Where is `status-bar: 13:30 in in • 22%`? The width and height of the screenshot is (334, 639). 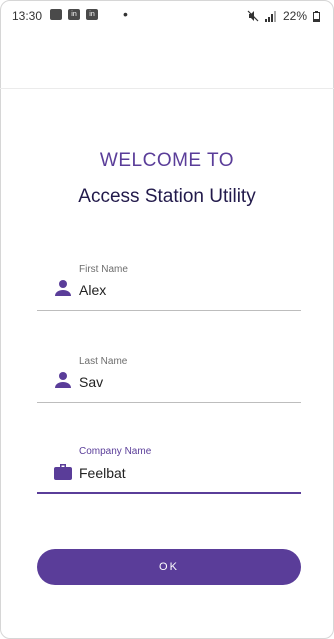
status-bar: 13:30 in in • 22% is located at coordinates (167, 15).